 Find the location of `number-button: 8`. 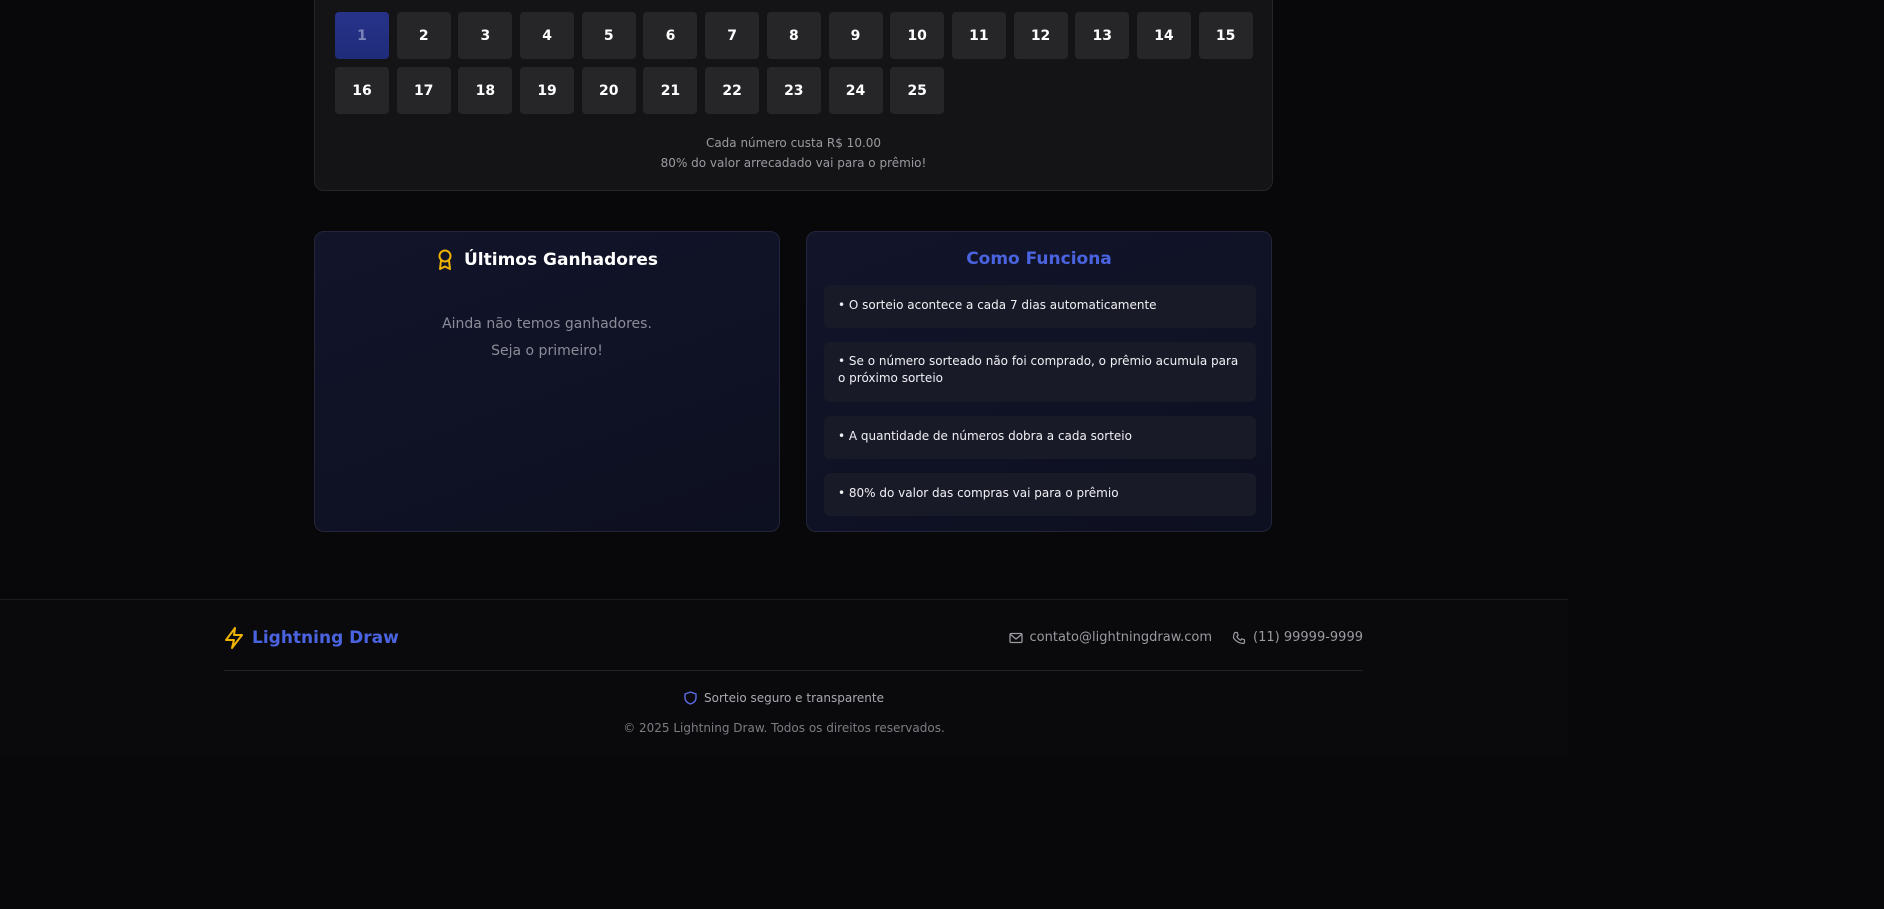

number-button: 8 is located at coordinates (793, 35).